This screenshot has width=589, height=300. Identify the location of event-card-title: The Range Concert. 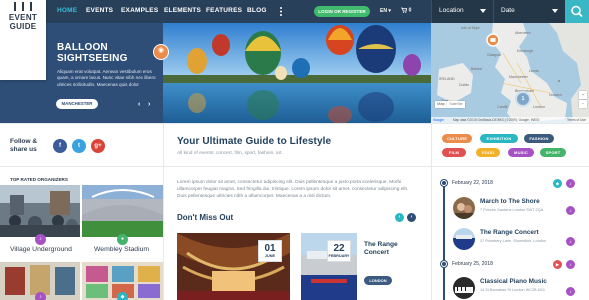
(381, 249).